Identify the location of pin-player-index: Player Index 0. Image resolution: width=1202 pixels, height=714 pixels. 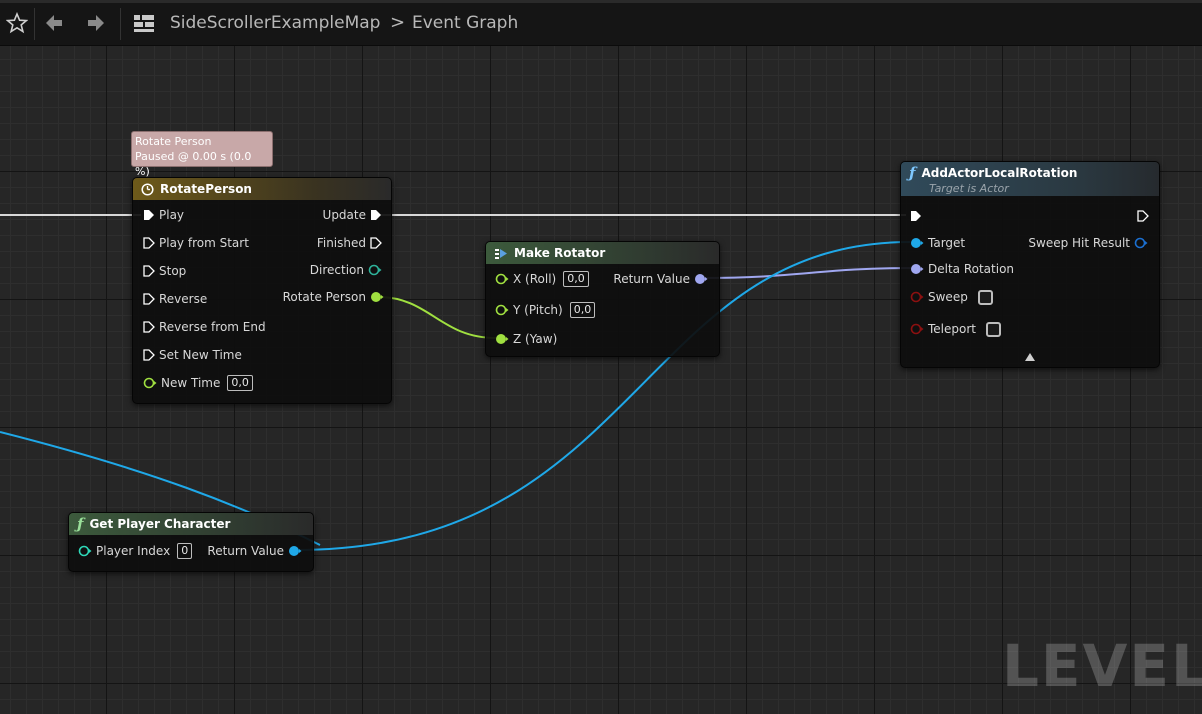
(135, 551).